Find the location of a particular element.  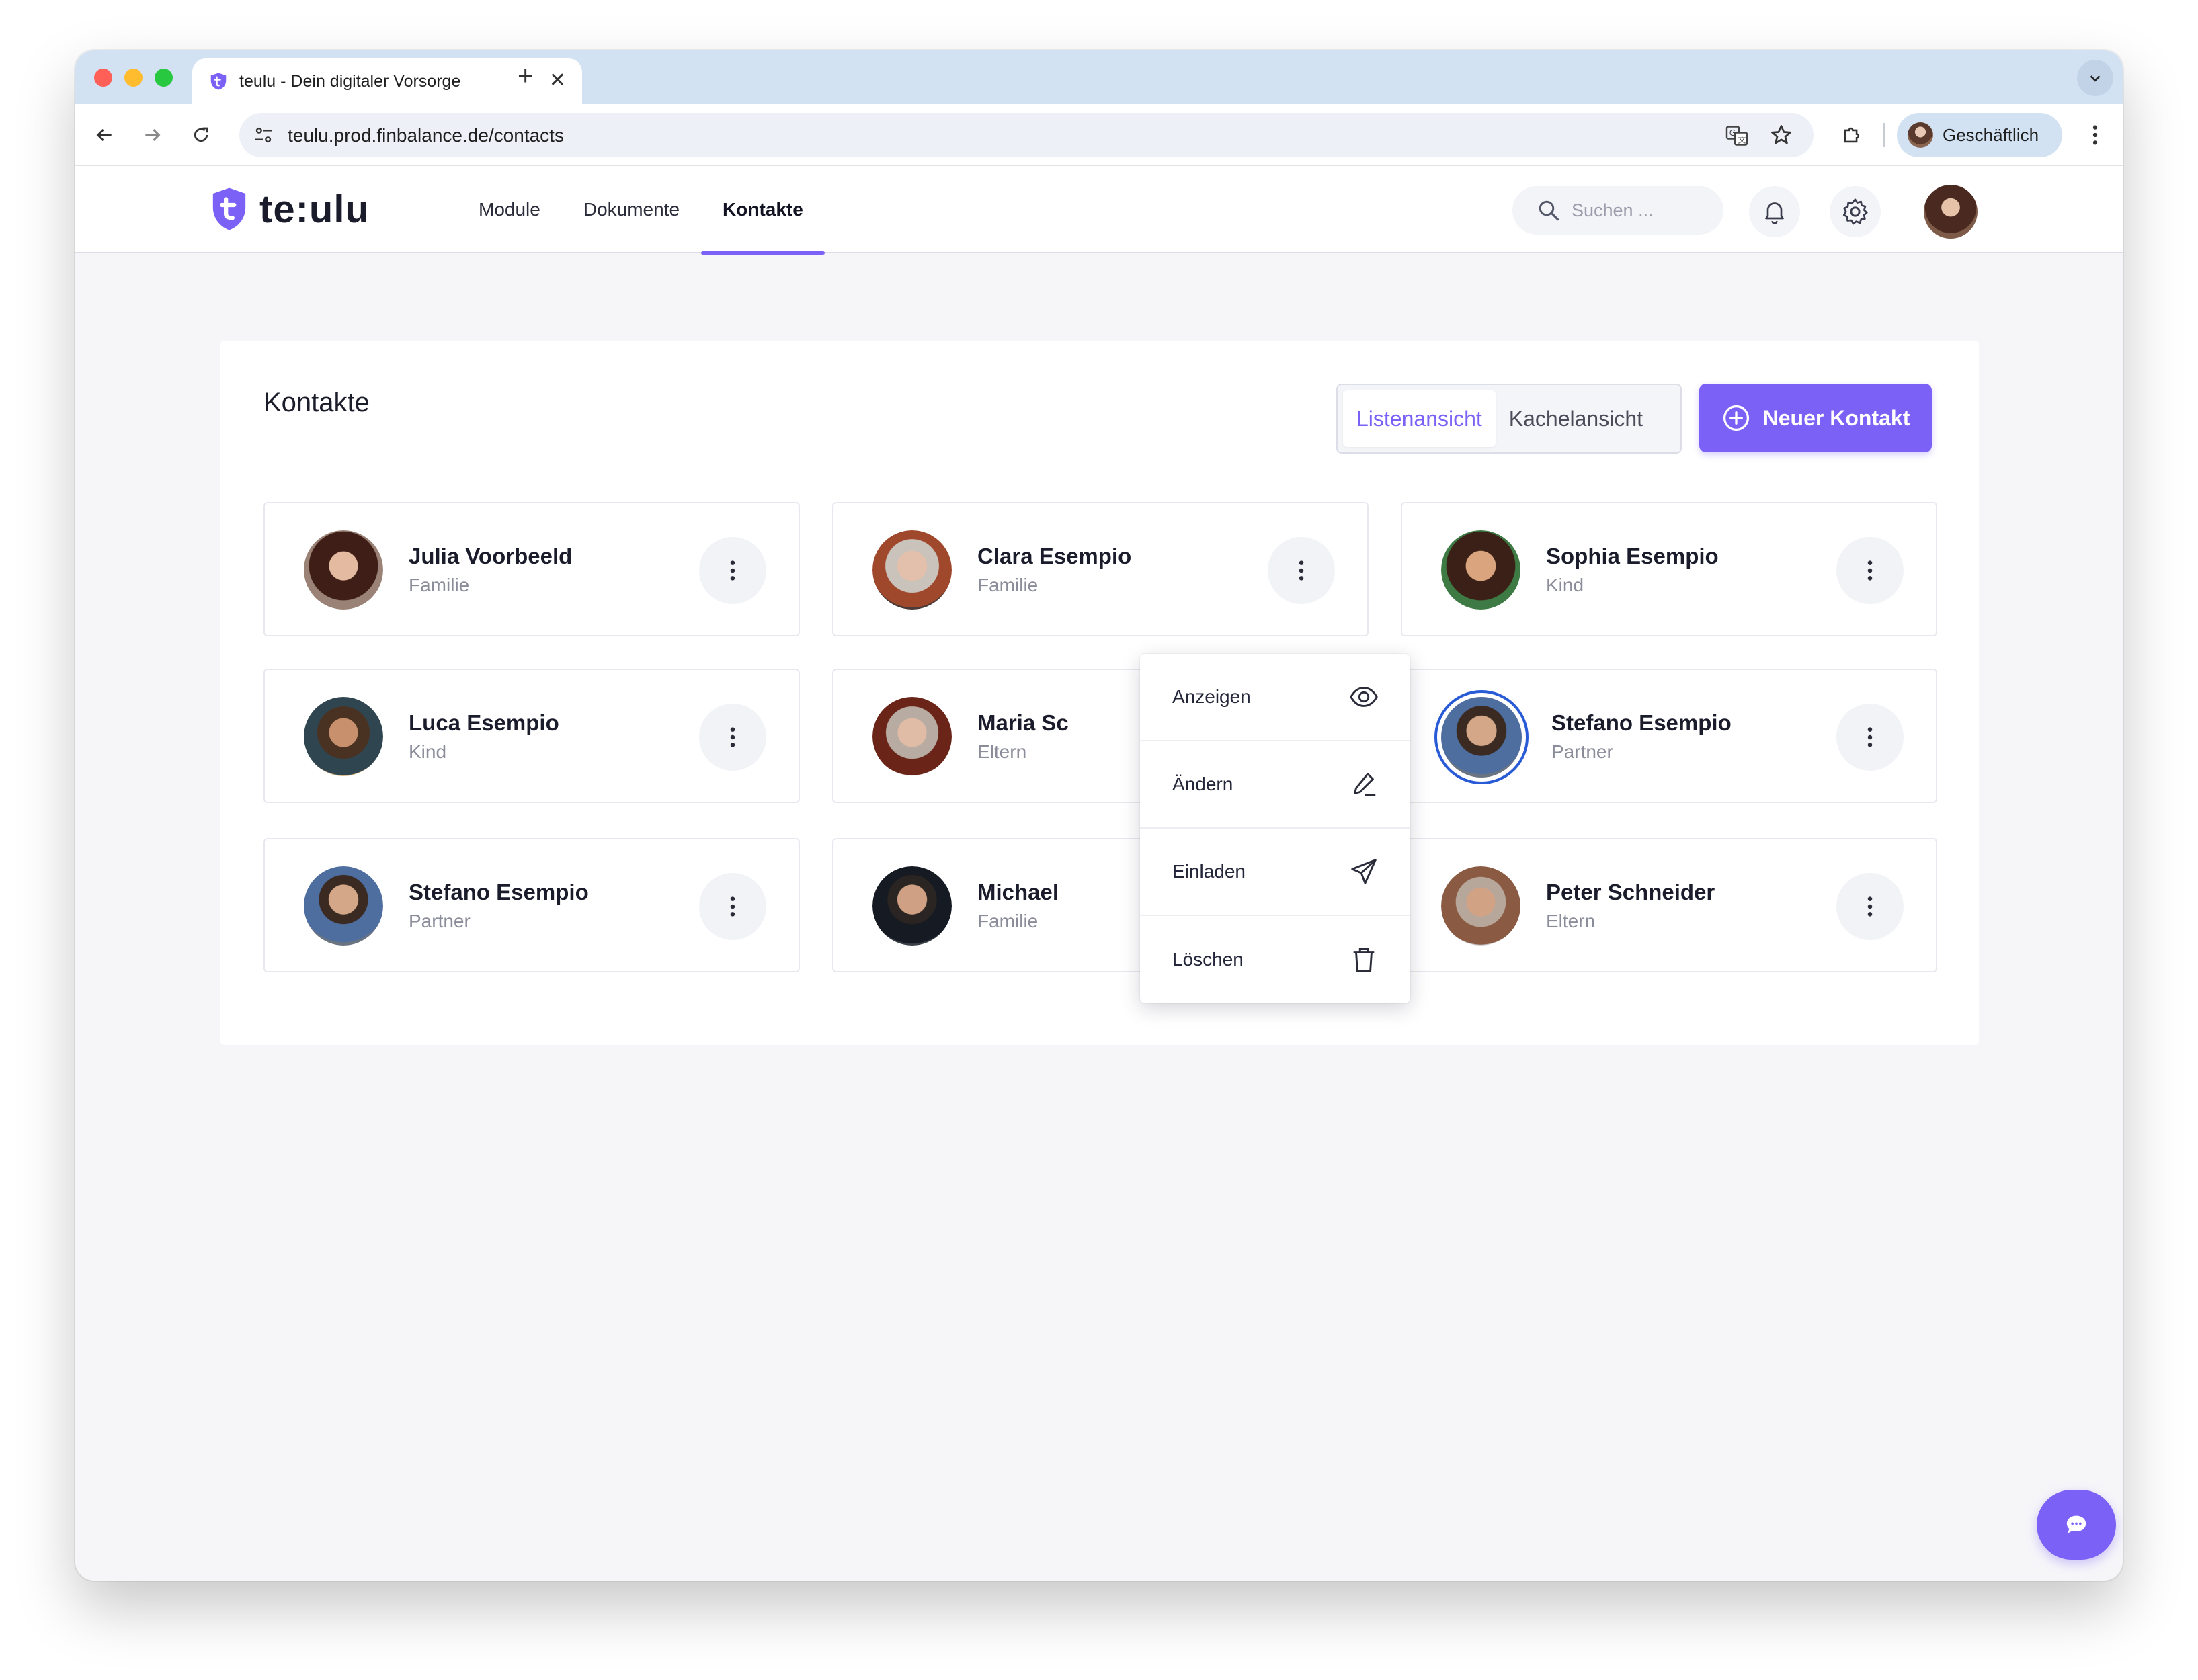

contact-name: Clara Esempio is located at coordinates (1054, 556).